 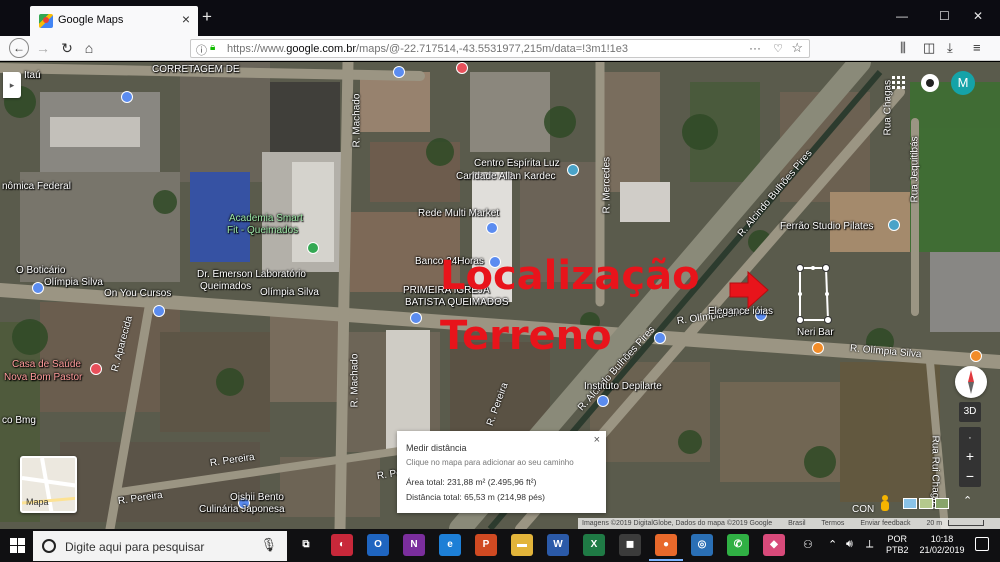 I want to click on close-icon: ×, so click(x=597, y=440).